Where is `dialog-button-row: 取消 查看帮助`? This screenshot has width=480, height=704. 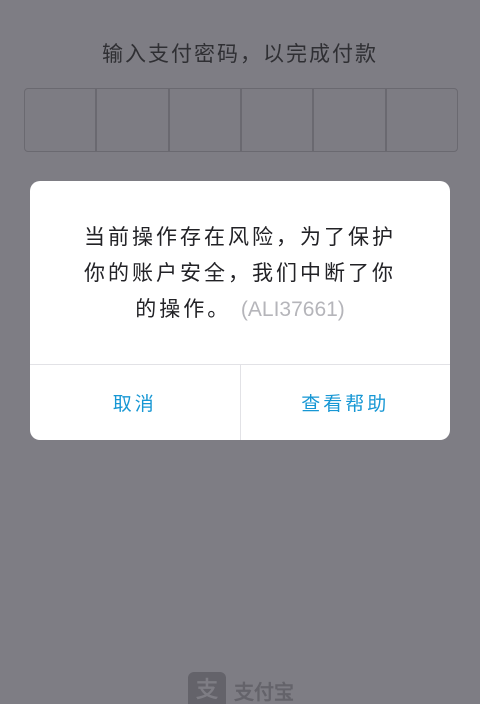
dialog-button-row: 取消 查看帮助 is located at coordinates (240, 402).